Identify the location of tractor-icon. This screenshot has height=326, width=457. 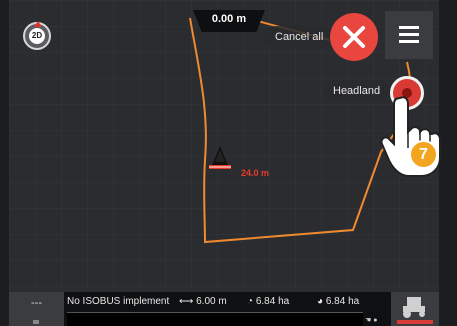
(414, 307).